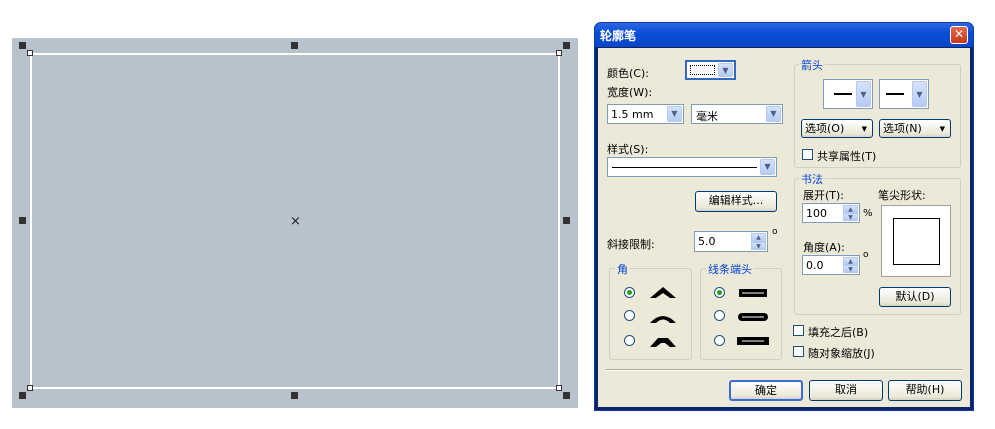  What do you see at coordinates (628, 149) in the screenshot?
I see `style-label: 样式(S):` at bounding box center [628, 149].